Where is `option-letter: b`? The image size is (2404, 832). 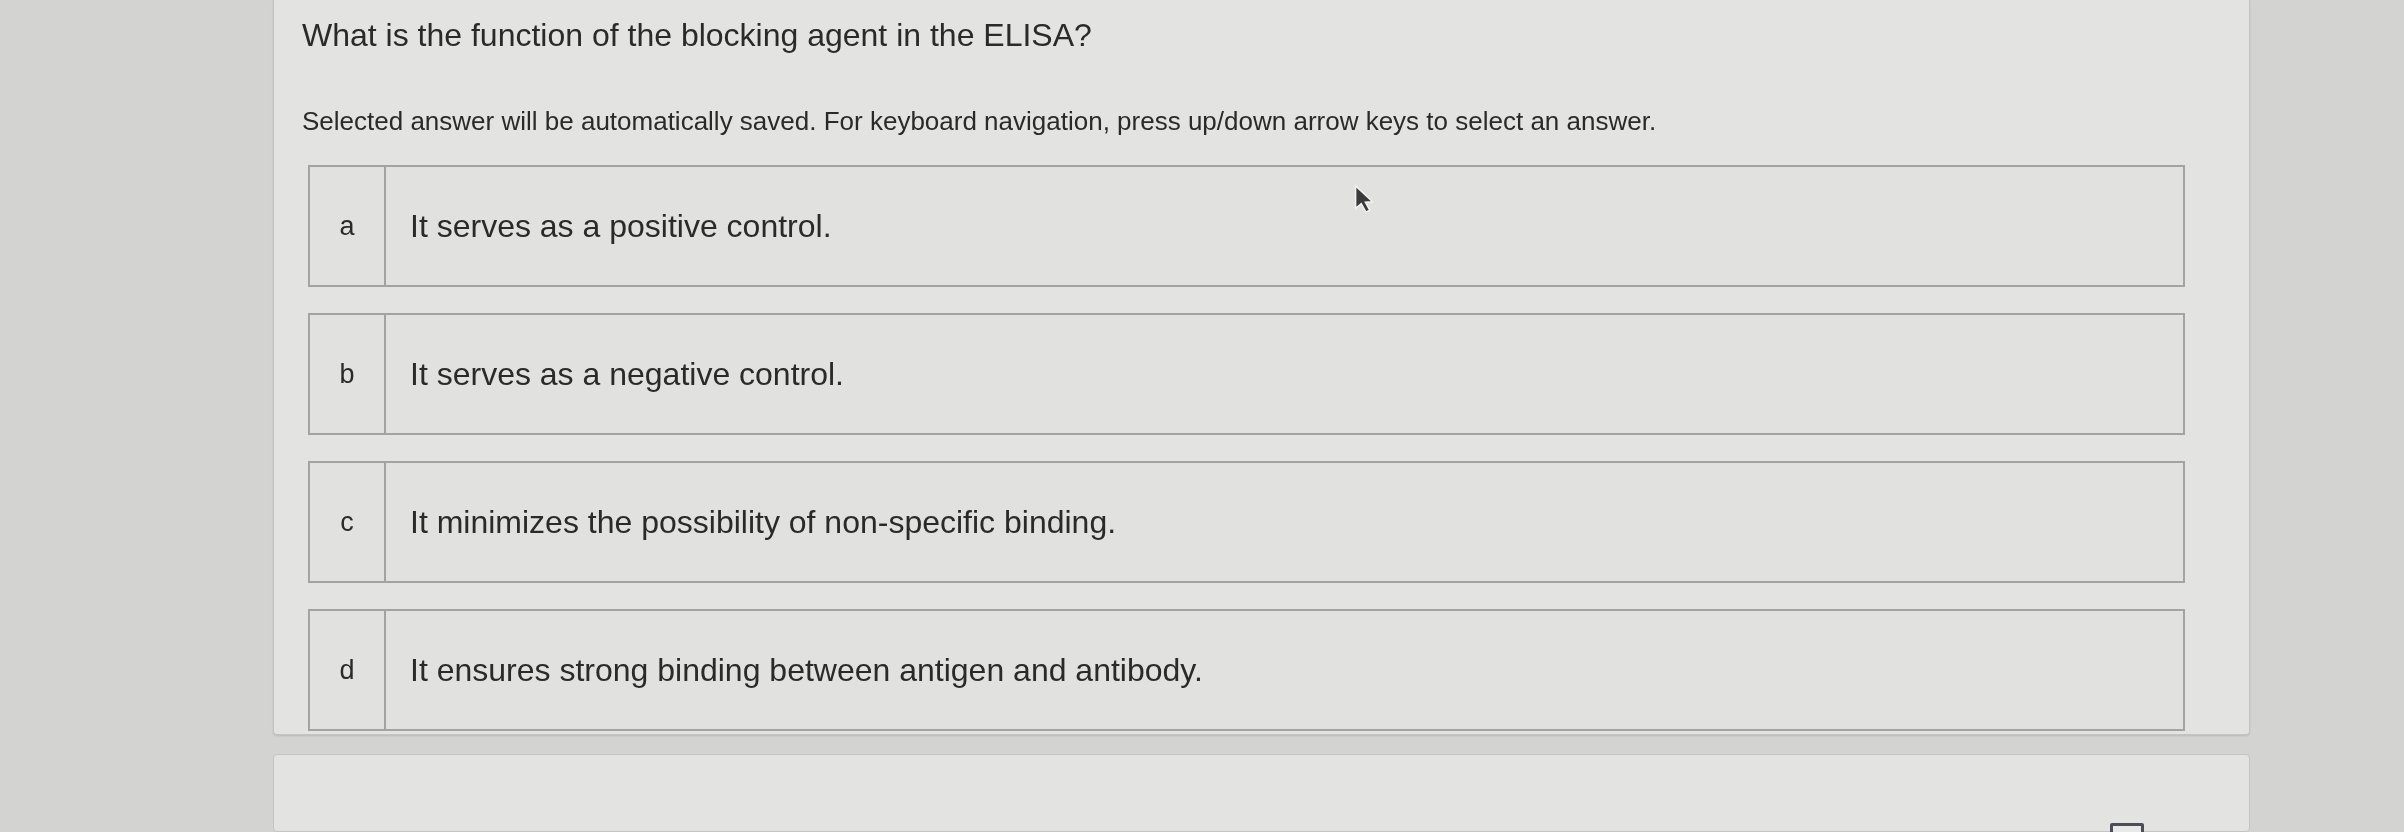
option-letter: b is located at coordinates (347, 374).